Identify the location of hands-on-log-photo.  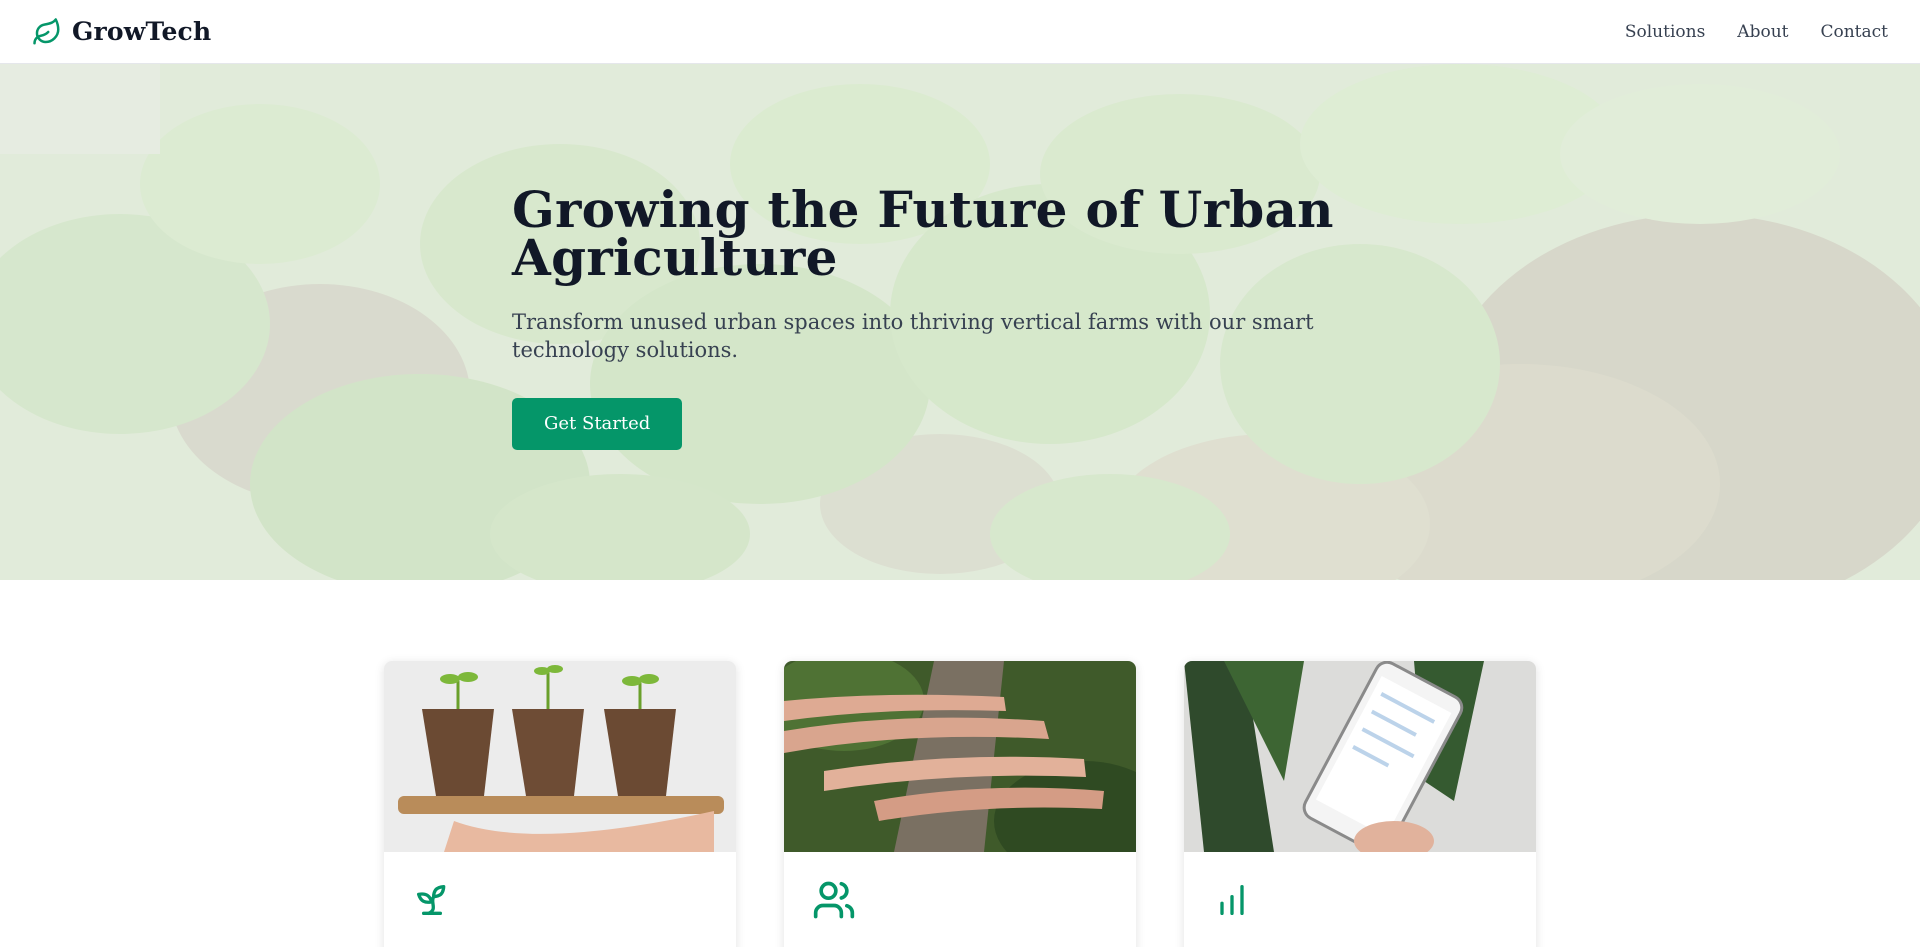
(960, 756).